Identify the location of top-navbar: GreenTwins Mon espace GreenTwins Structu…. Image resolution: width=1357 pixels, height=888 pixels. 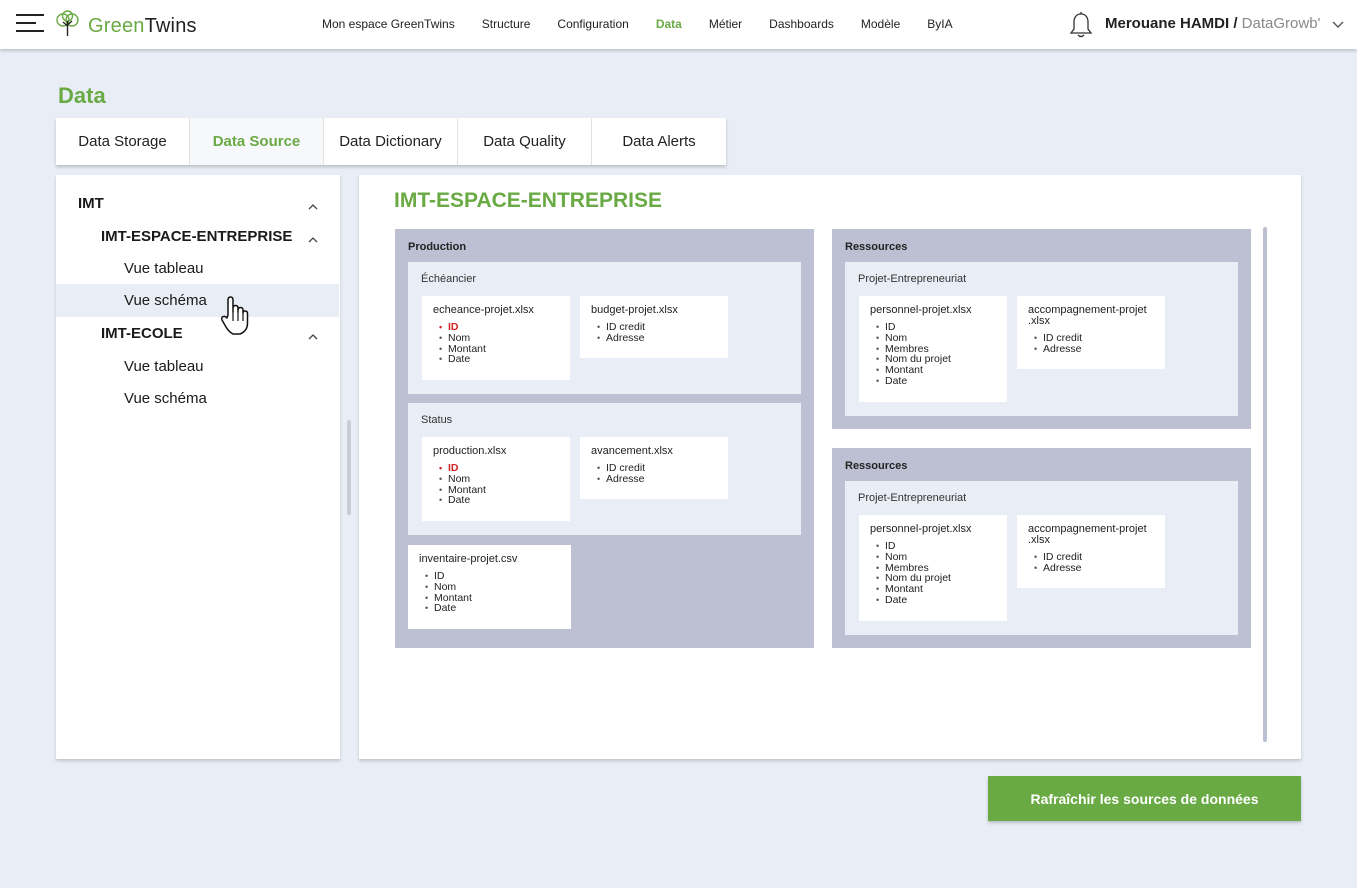
(678, 24).